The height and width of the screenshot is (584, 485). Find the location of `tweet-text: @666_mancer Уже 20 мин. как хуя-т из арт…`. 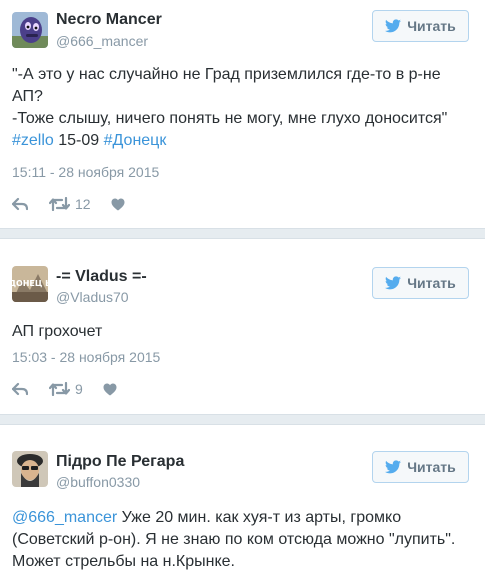

tweet-text: @666_mancer Уже 20 мин. как хуя-т из арт… is located at coordinates (242, 540).